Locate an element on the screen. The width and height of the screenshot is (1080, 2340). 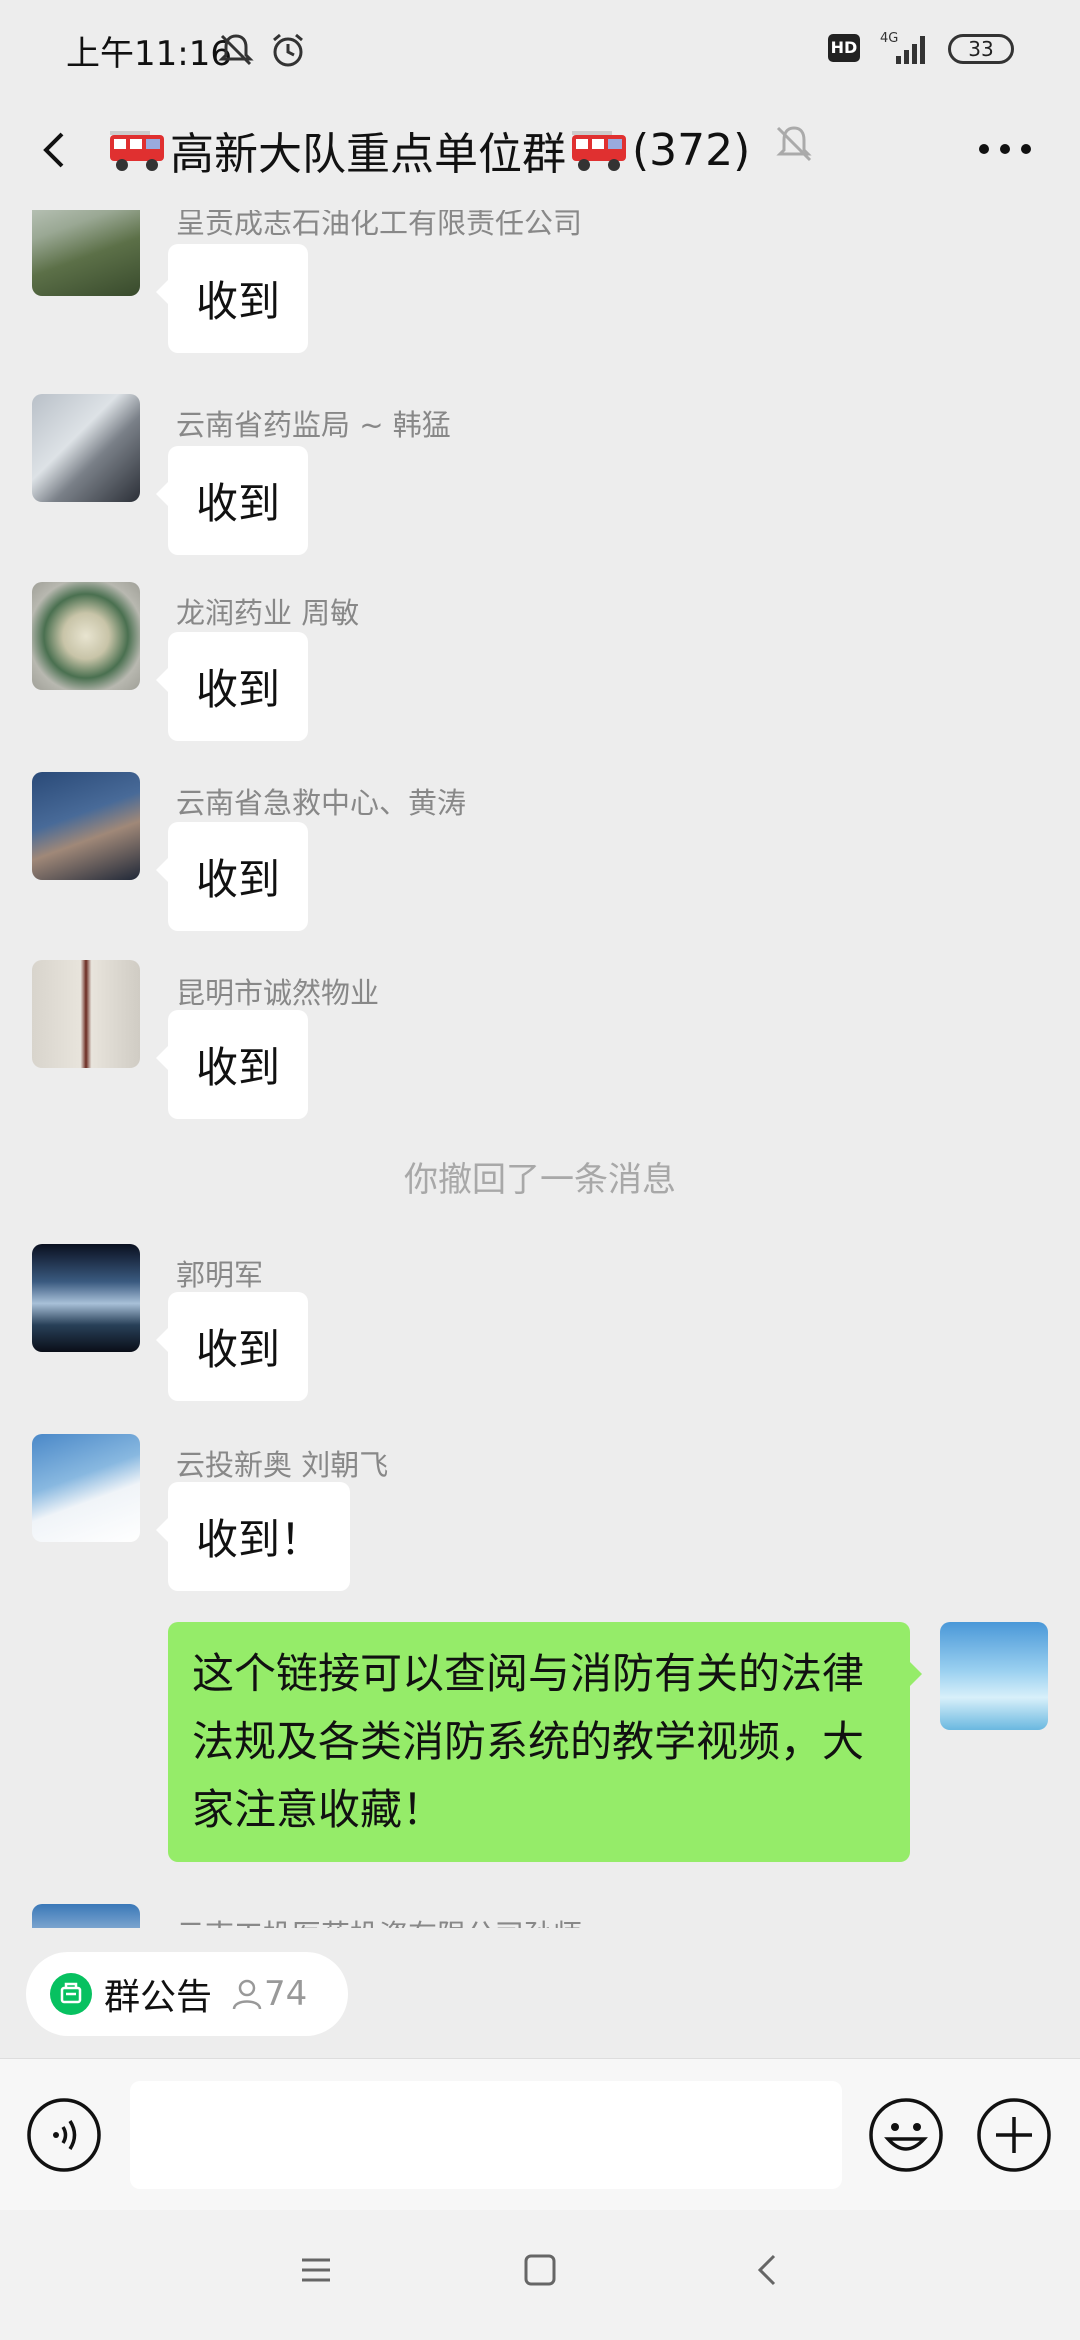
battery-indicator: 33 is located at coordinates (981, 49).